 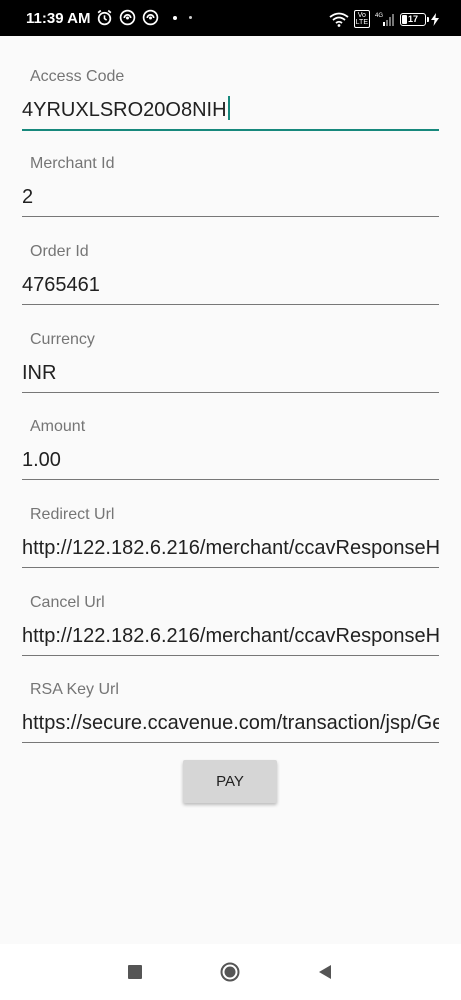 I want to click on navigation-bar, so click(x=230, y=972).